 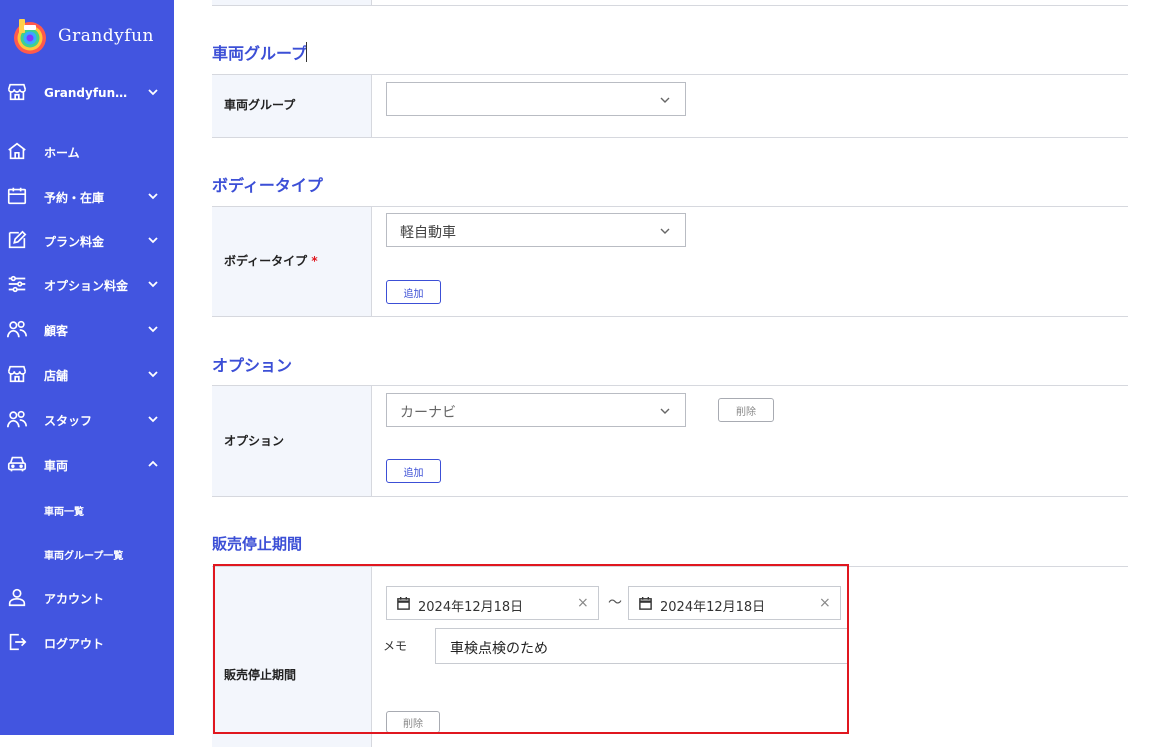 I want to click on memo-input: 車検点検のため, so click(x=641, y=646).